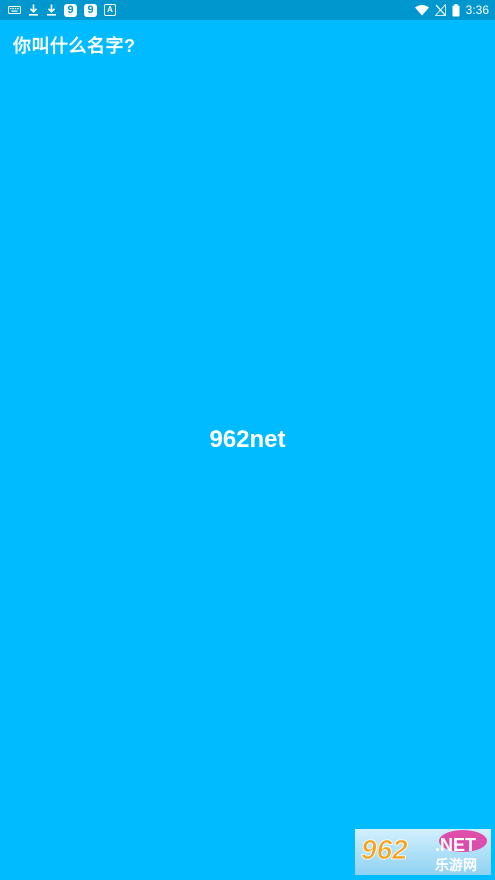  I want to click on no-signal-icon, so click(440, 10).